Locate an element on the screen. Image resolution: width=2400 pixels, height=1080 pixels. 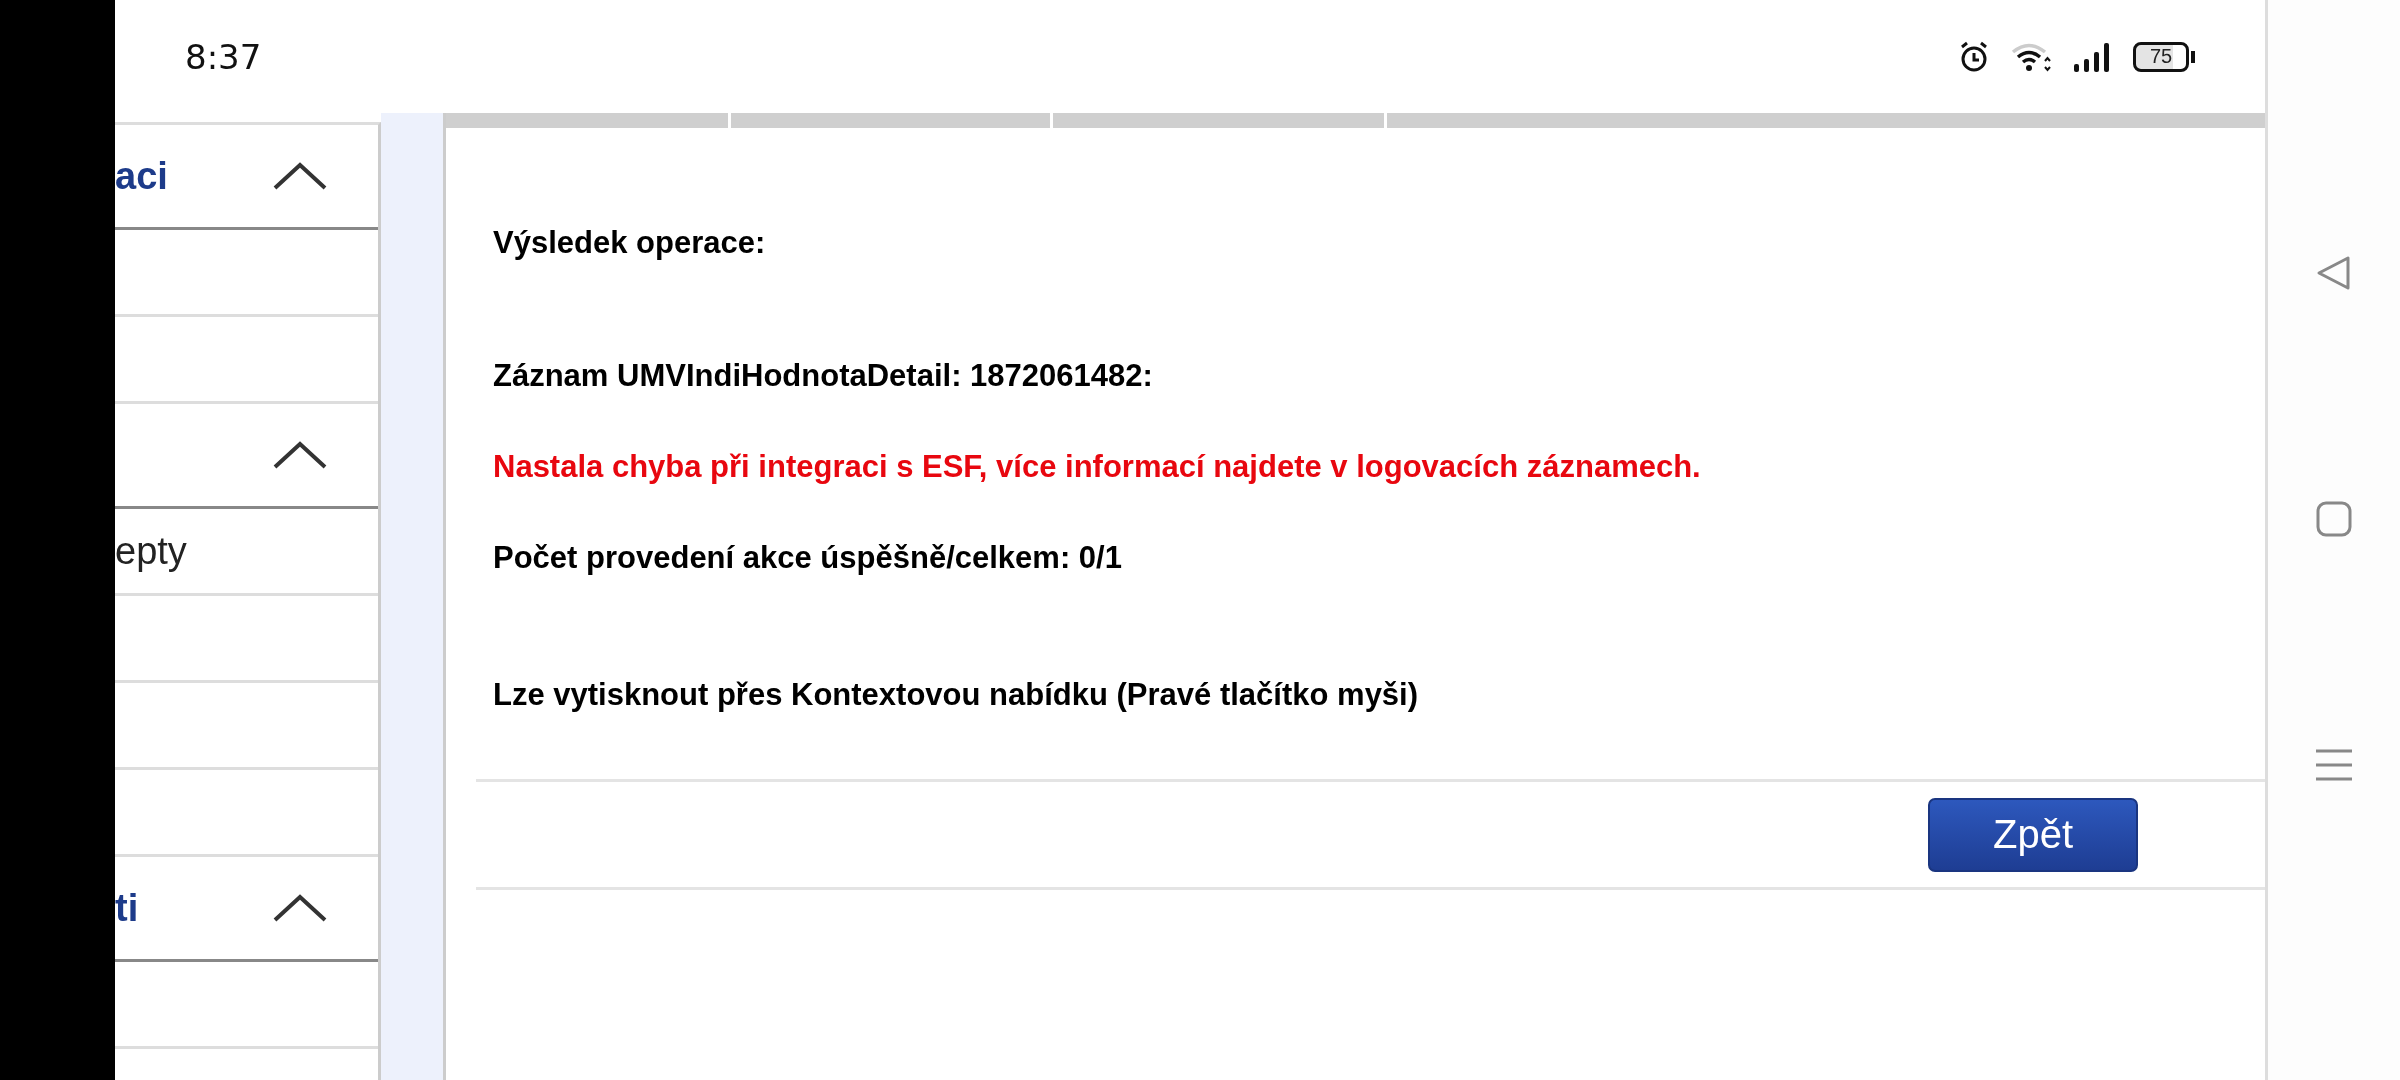
menu-icon is located at coordinates (2334, 765).